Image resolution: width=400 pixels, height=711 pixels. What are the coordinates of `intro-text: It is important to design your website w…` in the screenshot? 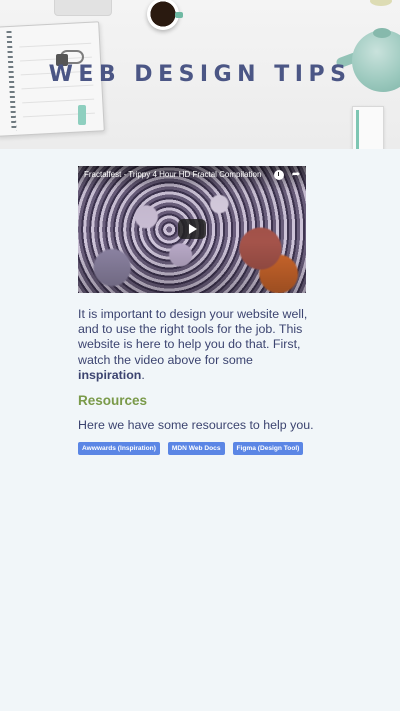 It's located at (193, 337).